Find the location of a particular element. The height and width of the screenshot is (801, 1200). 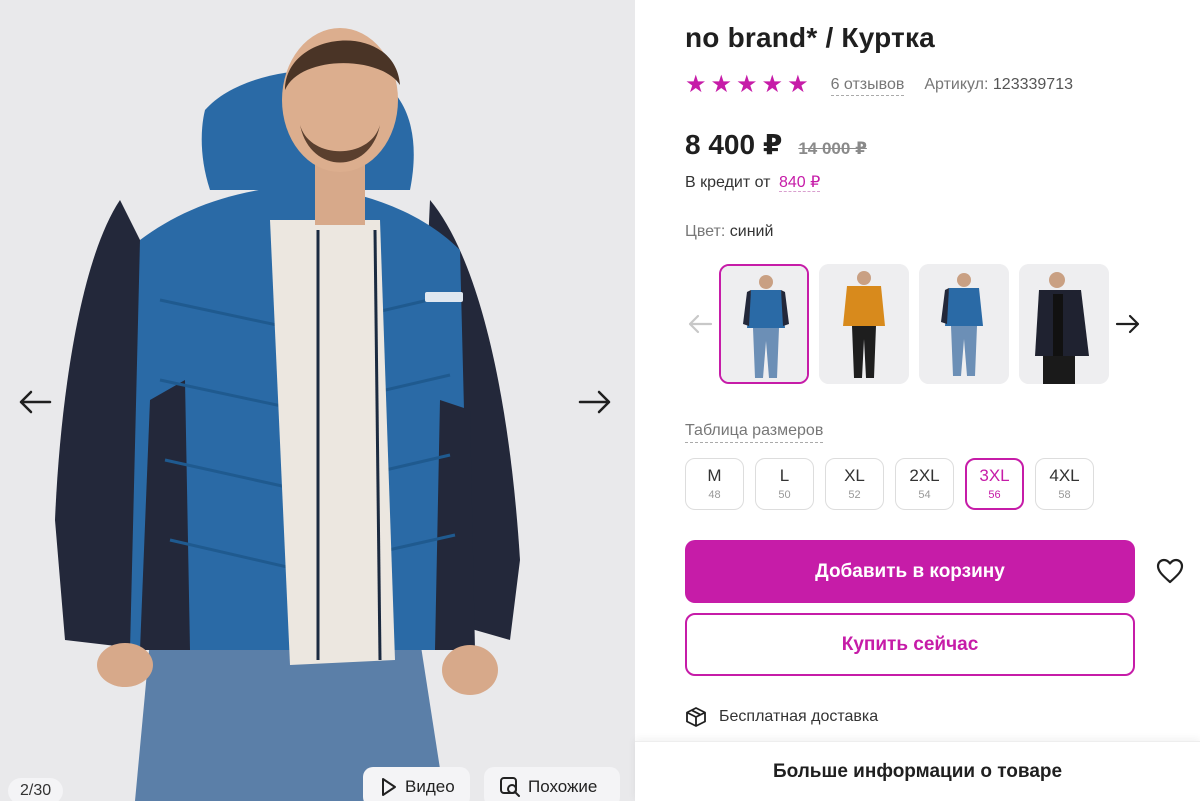

heart-icon is located at coordinates (1170, 571).